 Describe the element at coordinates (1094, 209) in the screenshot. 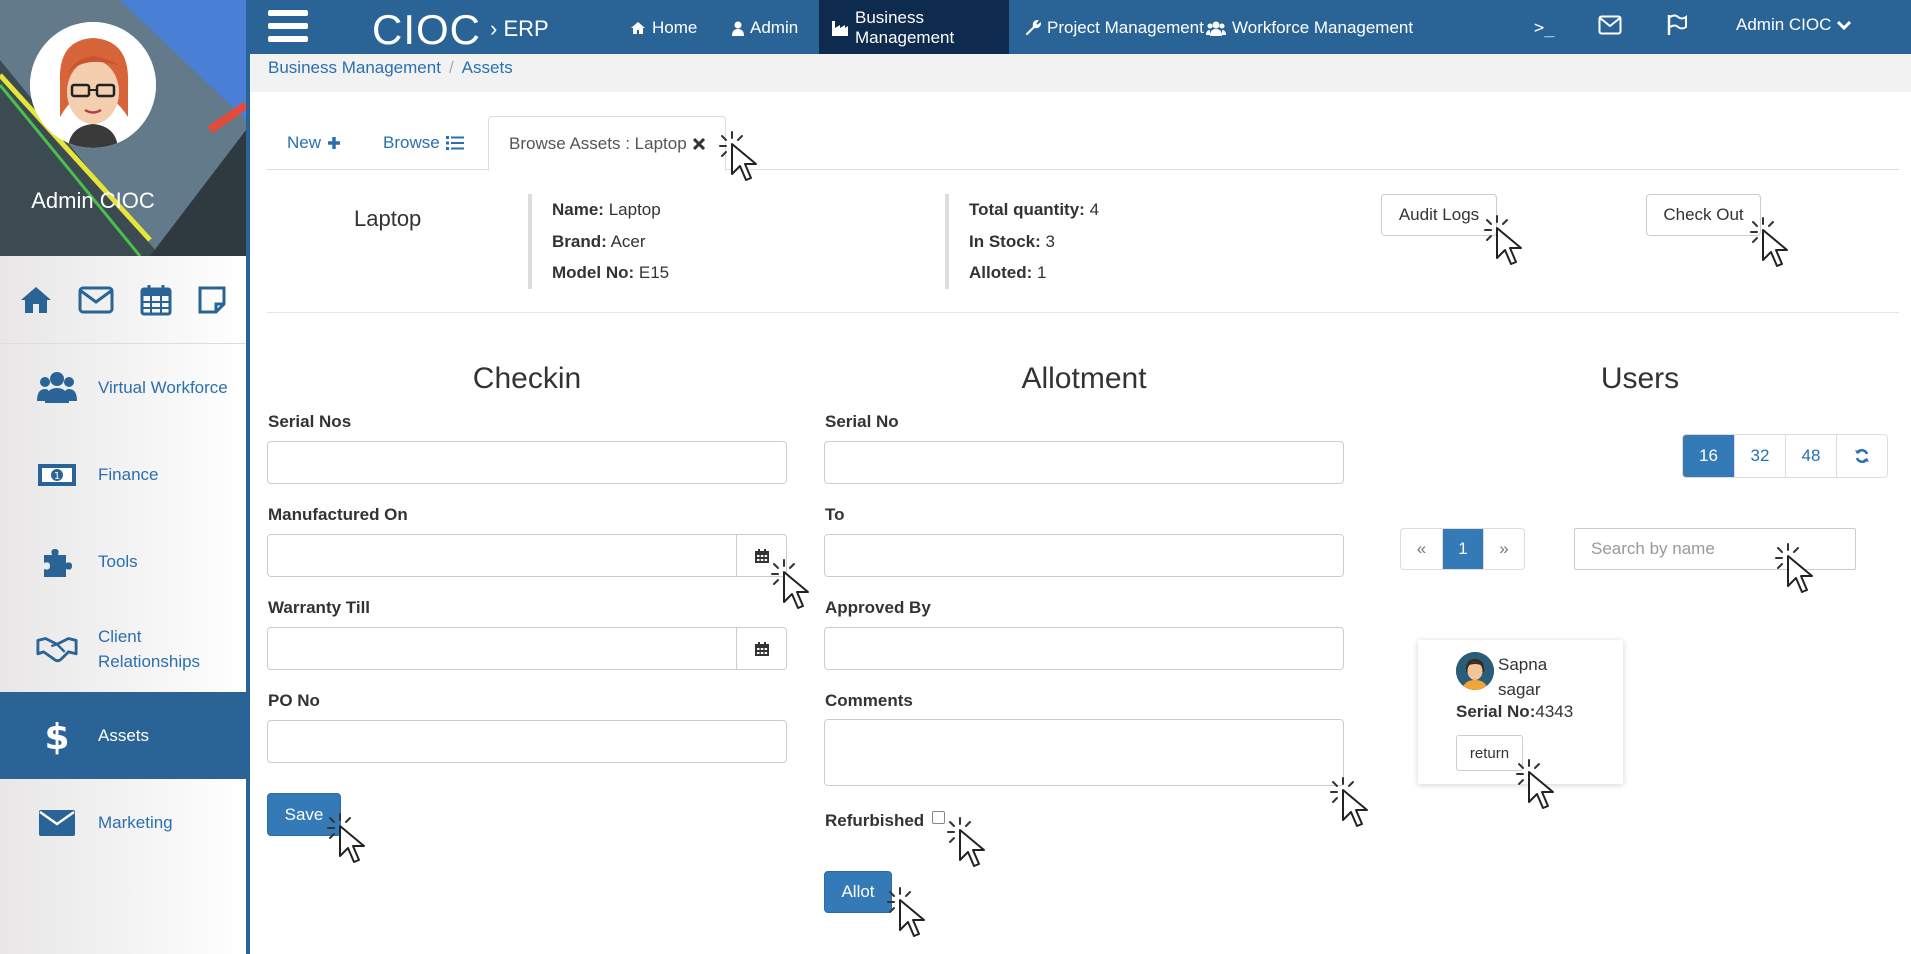

I see `stock-value: 4` at that location.